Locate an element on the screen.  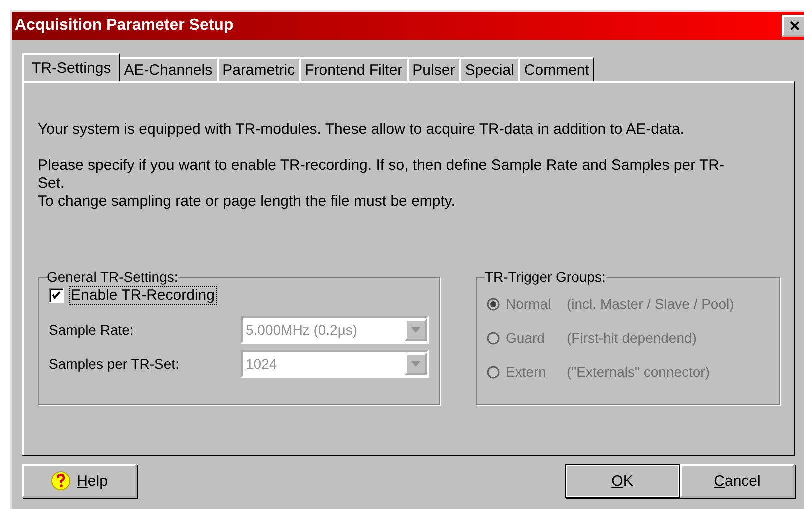
tab: Frontend Filter is located at coordinates (353, 69).